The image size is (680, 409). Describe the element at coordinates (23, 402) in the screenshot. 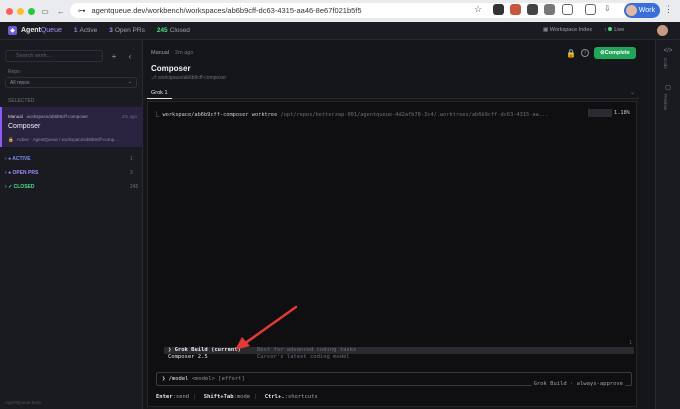

I see `sidebar-footer: AgentQueue Beta` at that location.